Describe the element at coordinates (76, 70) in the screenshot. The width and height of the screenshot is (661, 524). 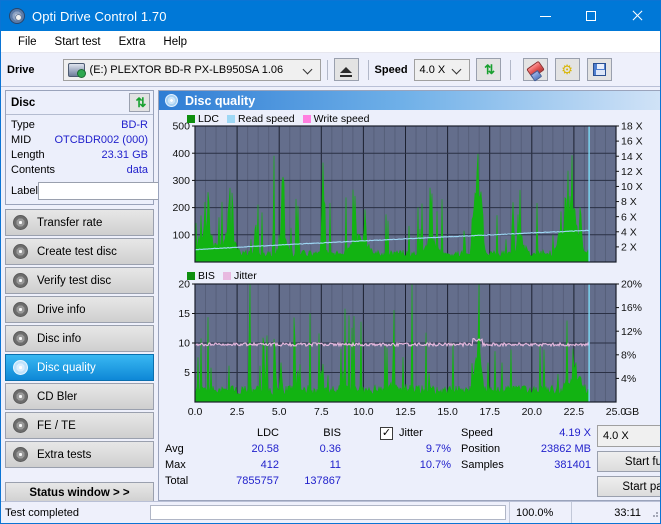
I see `drive-icon` at that location.